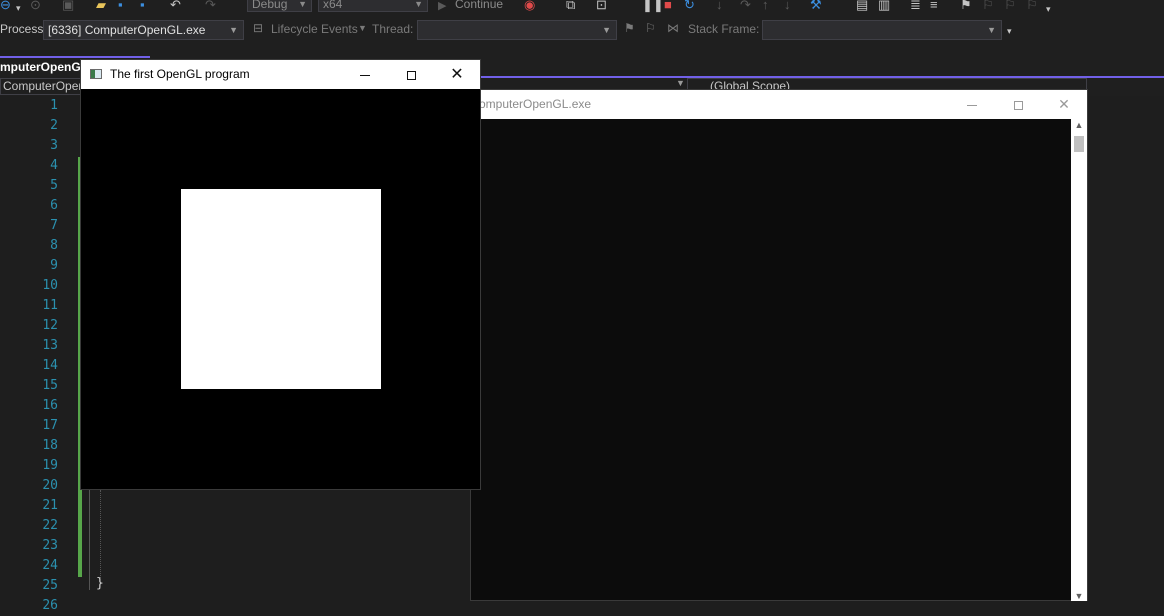 Image resolution: width=1164 pixels, height=616 pixels. Describe the element at coordinates (101, 6) in the screenshot. I see `open-folder-icon: ▰` at that location.